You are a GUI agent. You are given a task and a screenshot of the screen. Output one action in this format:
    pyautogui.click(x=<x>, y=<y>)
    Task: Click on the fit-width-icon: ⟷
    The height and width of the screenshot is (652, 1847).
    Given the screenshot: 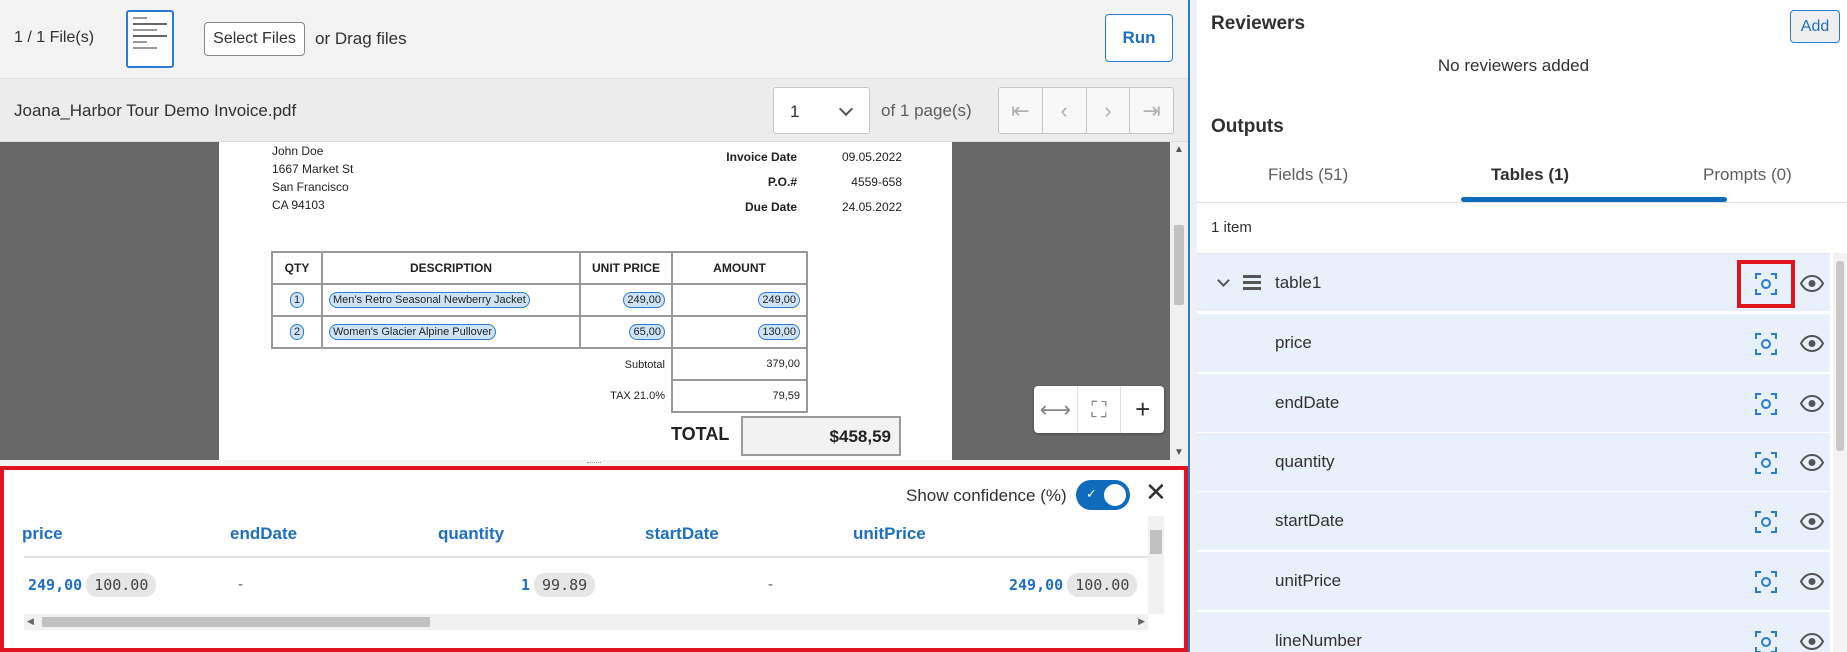 What is the action you would take?
    pyautogui.click(x=1056, y=409)
    